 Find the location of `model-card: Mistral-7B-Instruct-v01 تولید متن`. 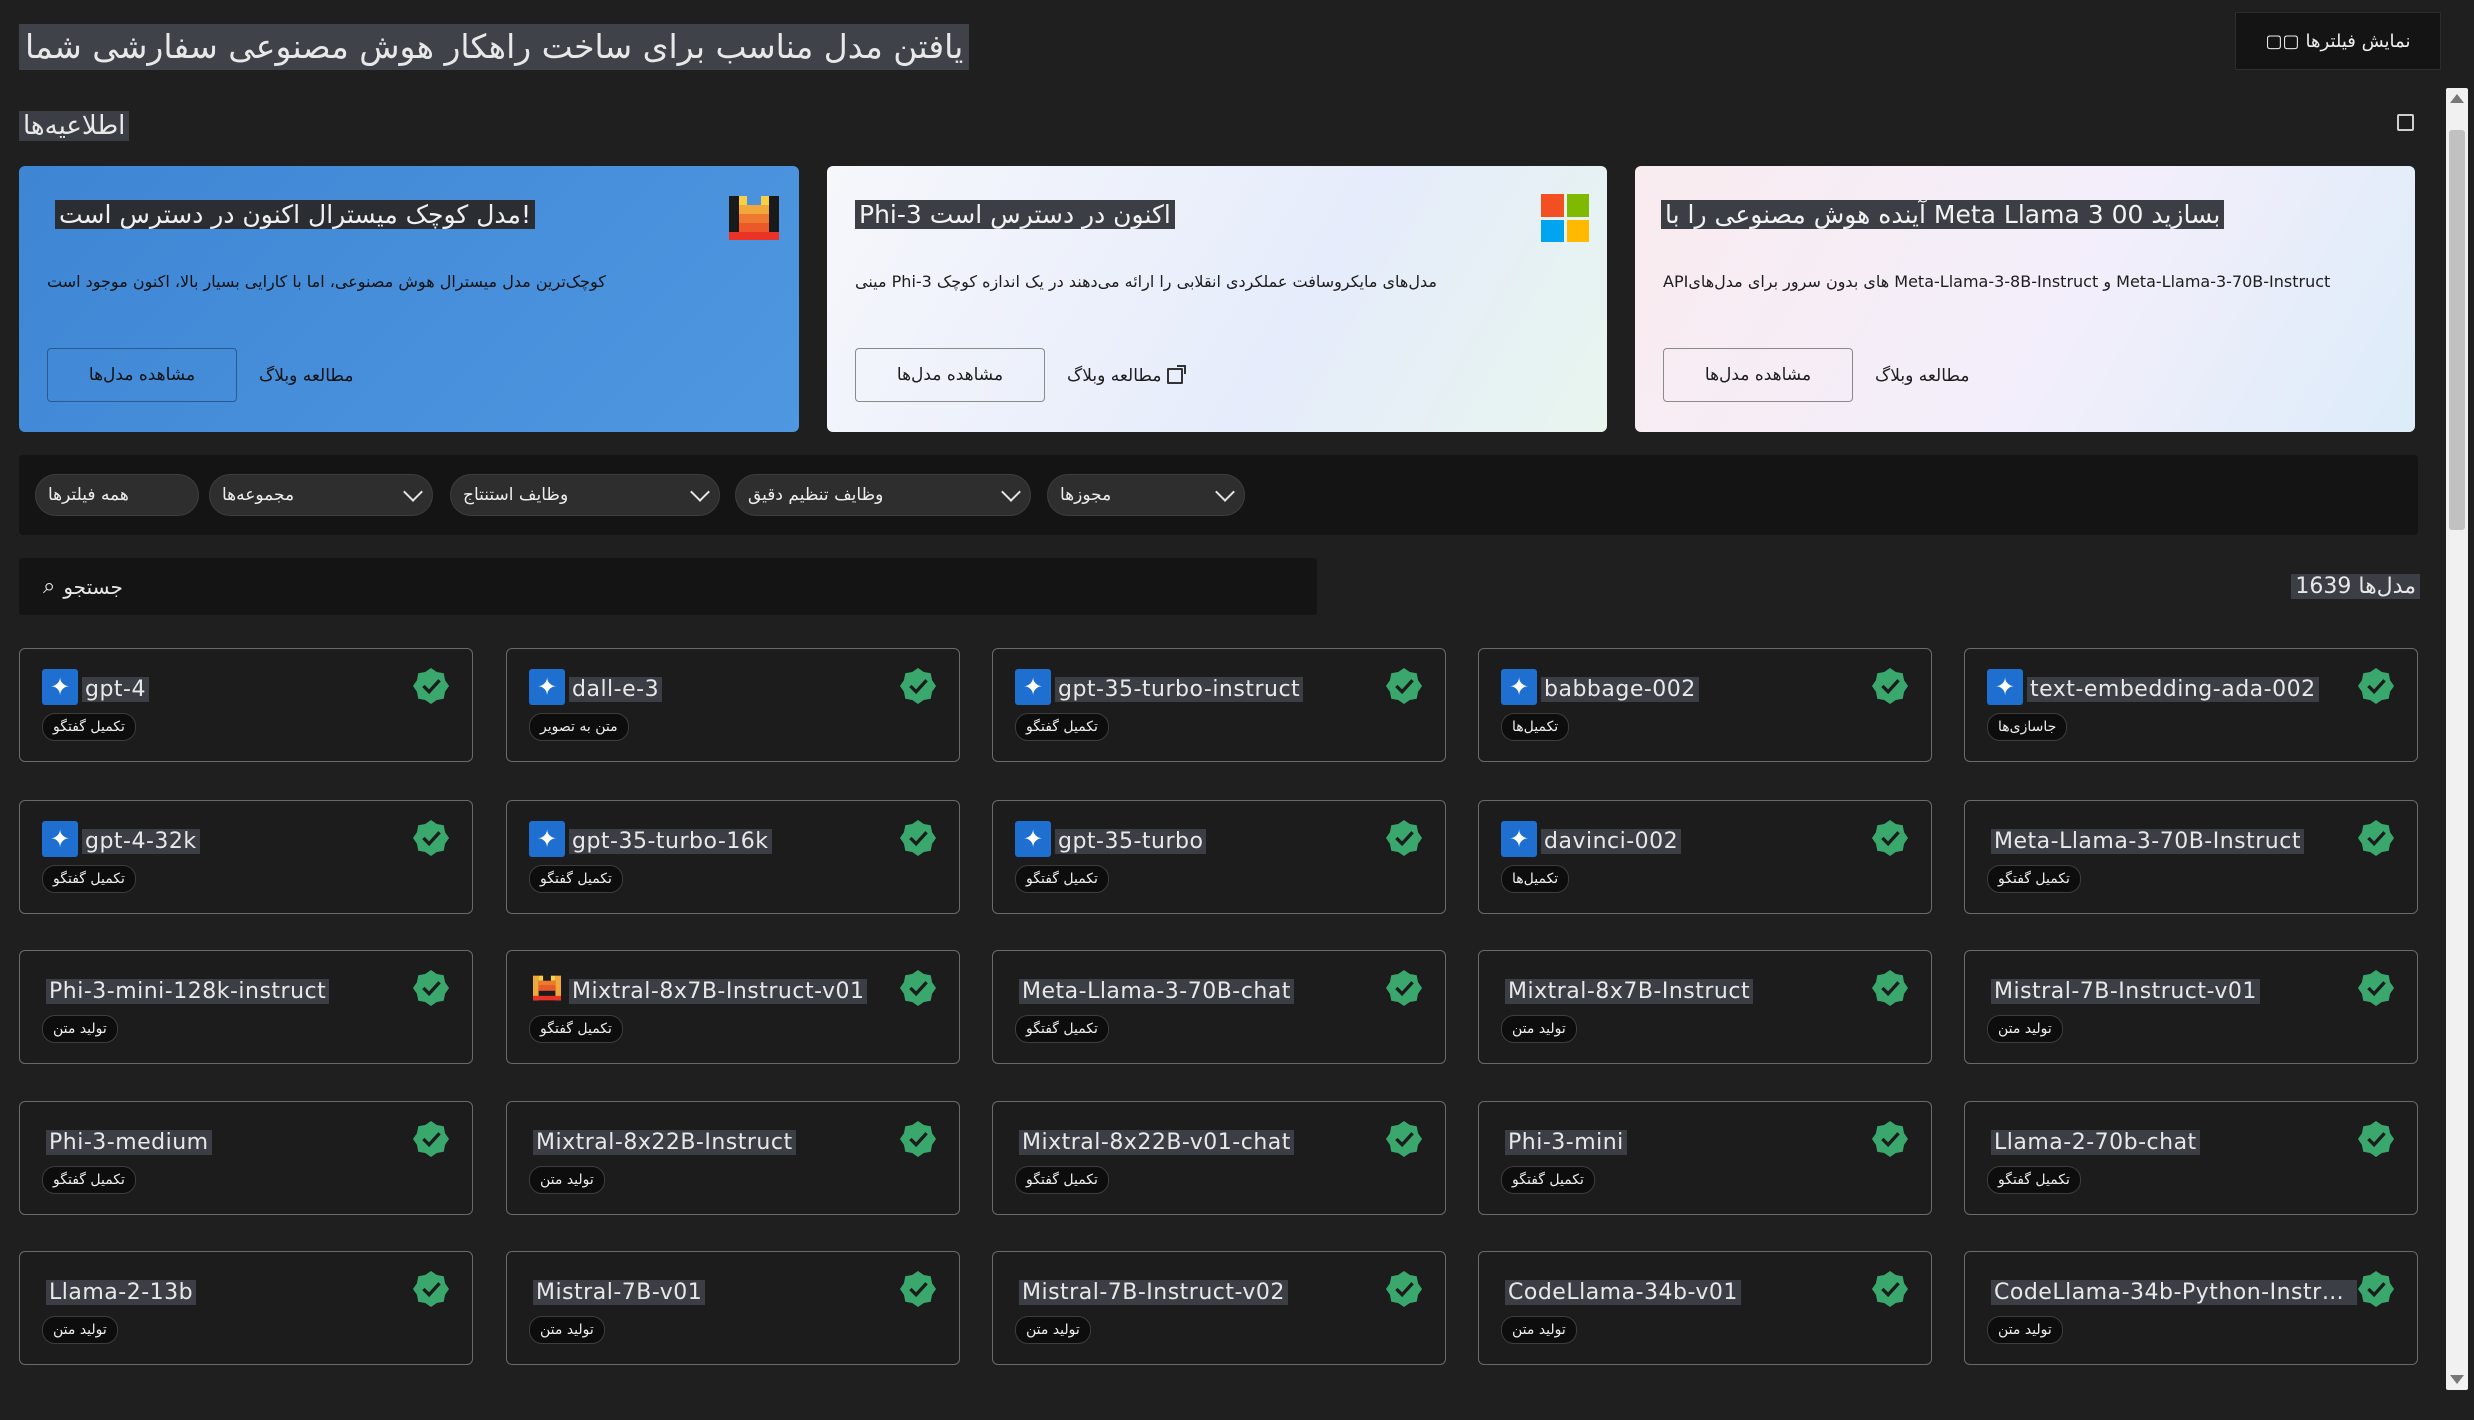

model-card: Mistral-7B-Instruct-v01 تولید متن is located at coordinates (2191, 1007).